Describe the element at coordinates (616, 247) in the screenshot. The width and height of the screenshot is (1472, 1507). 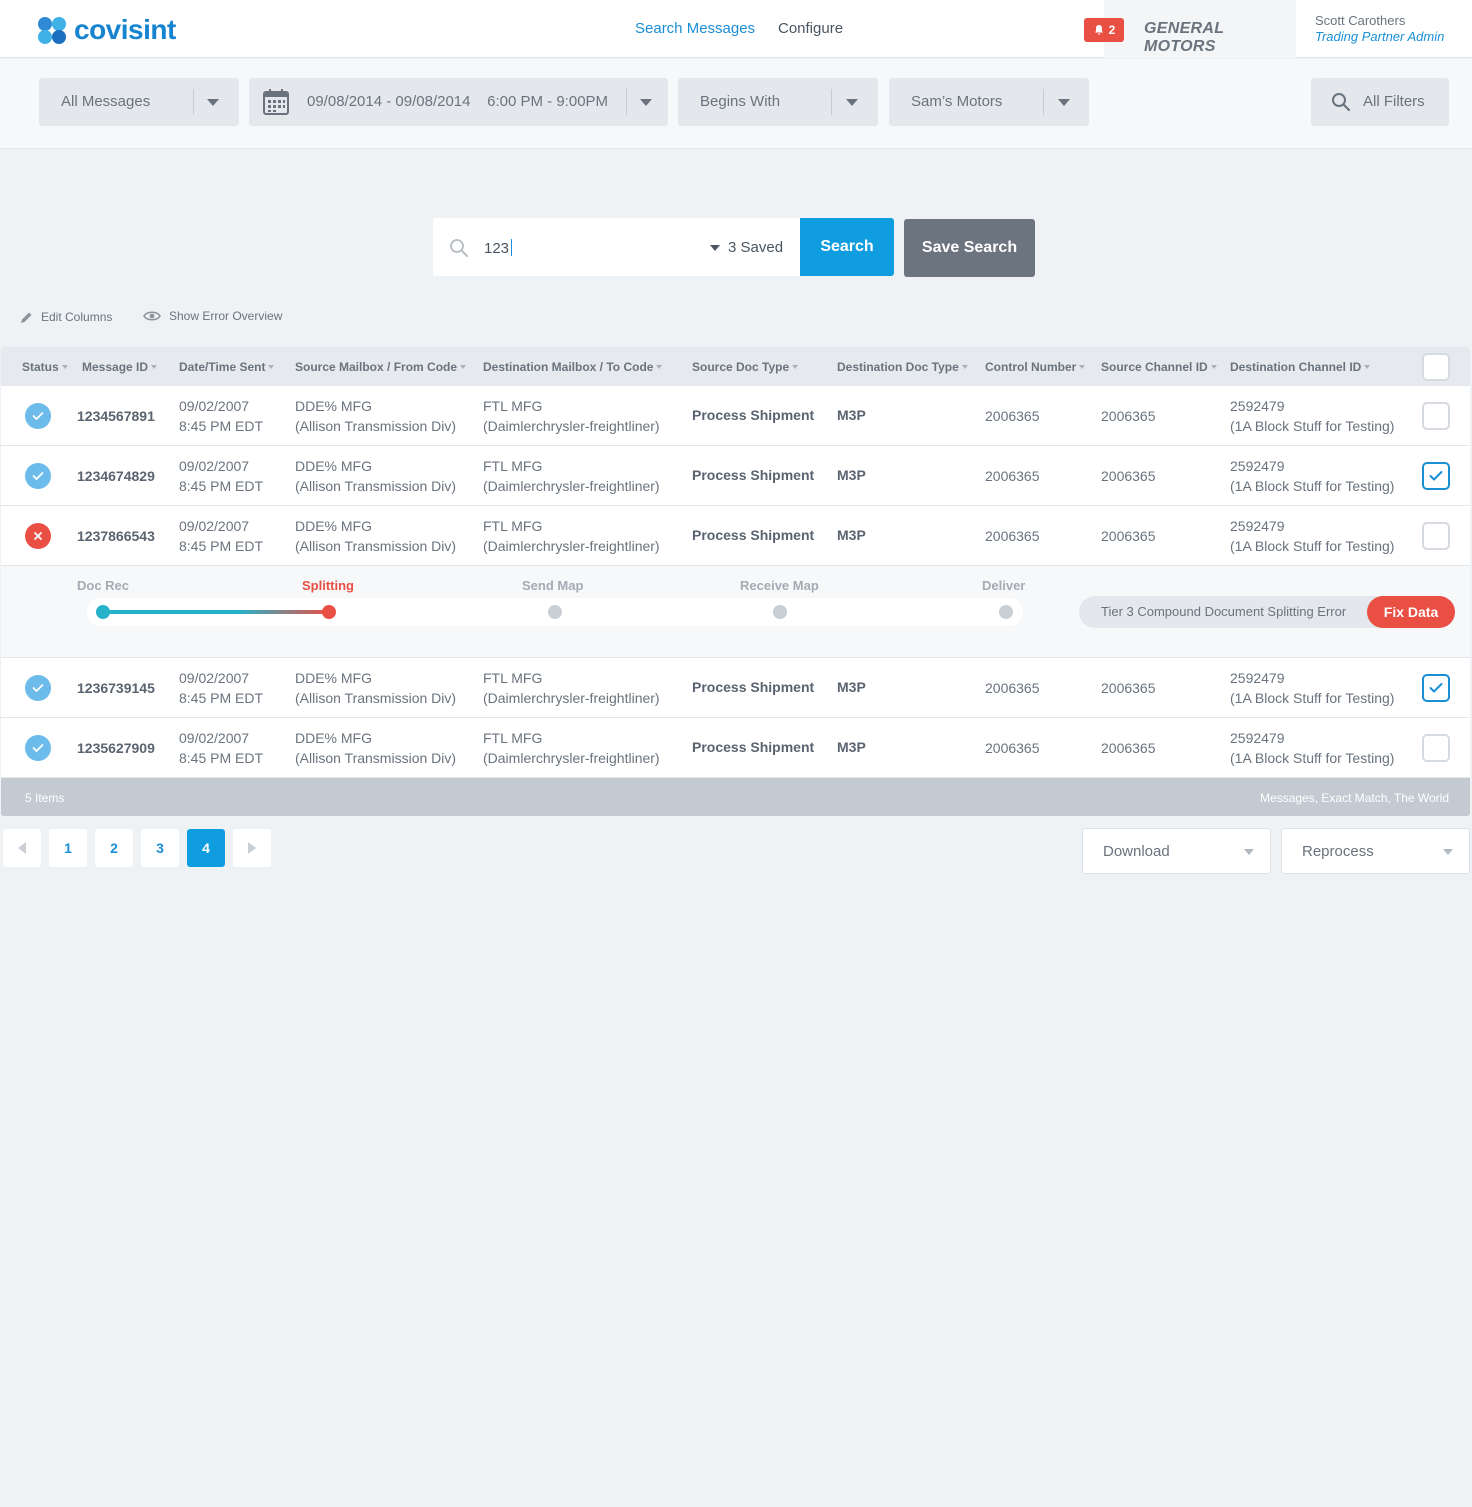
I see `search-input: 123 3 Saved` at that location.